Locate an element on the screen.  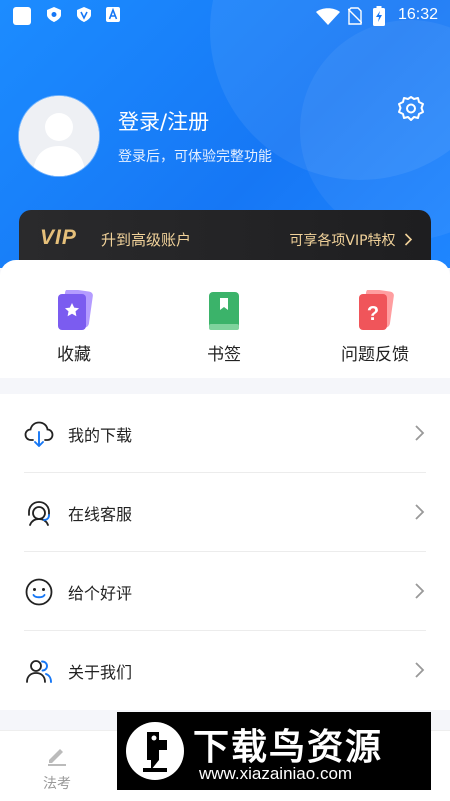
bookmarks-button: 书签 is located at coordinates (224, 327).